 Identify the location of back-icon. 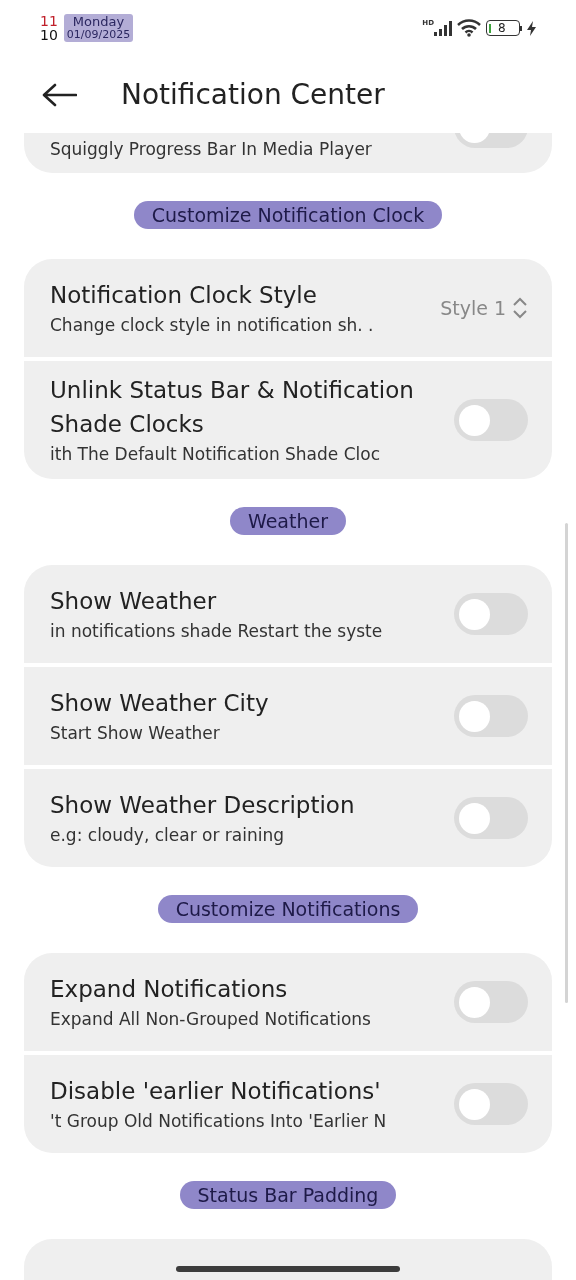
(59, 94).